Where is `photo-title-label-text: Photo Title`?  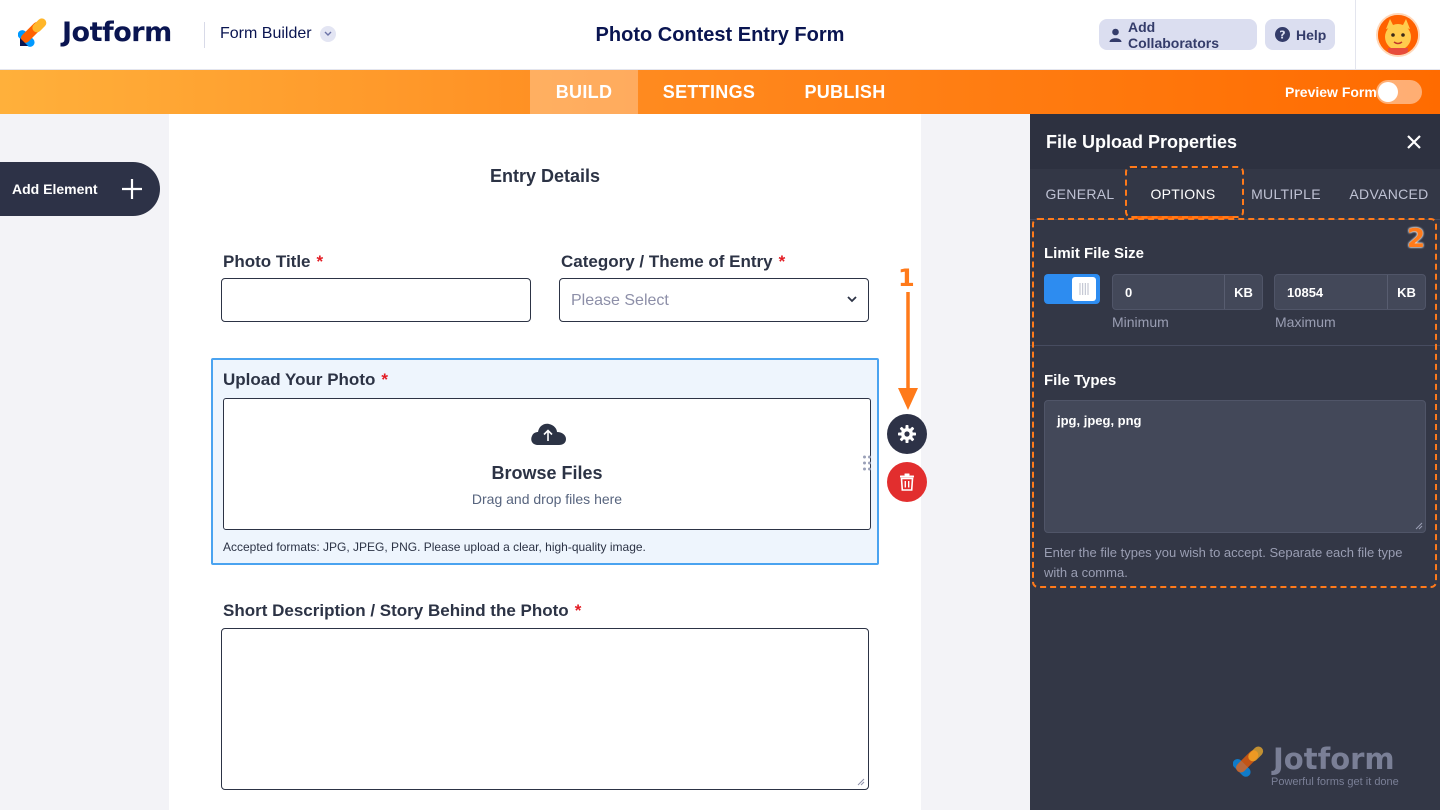 photo-title-label-text: Photo Title is located at coordinates (267, 261).